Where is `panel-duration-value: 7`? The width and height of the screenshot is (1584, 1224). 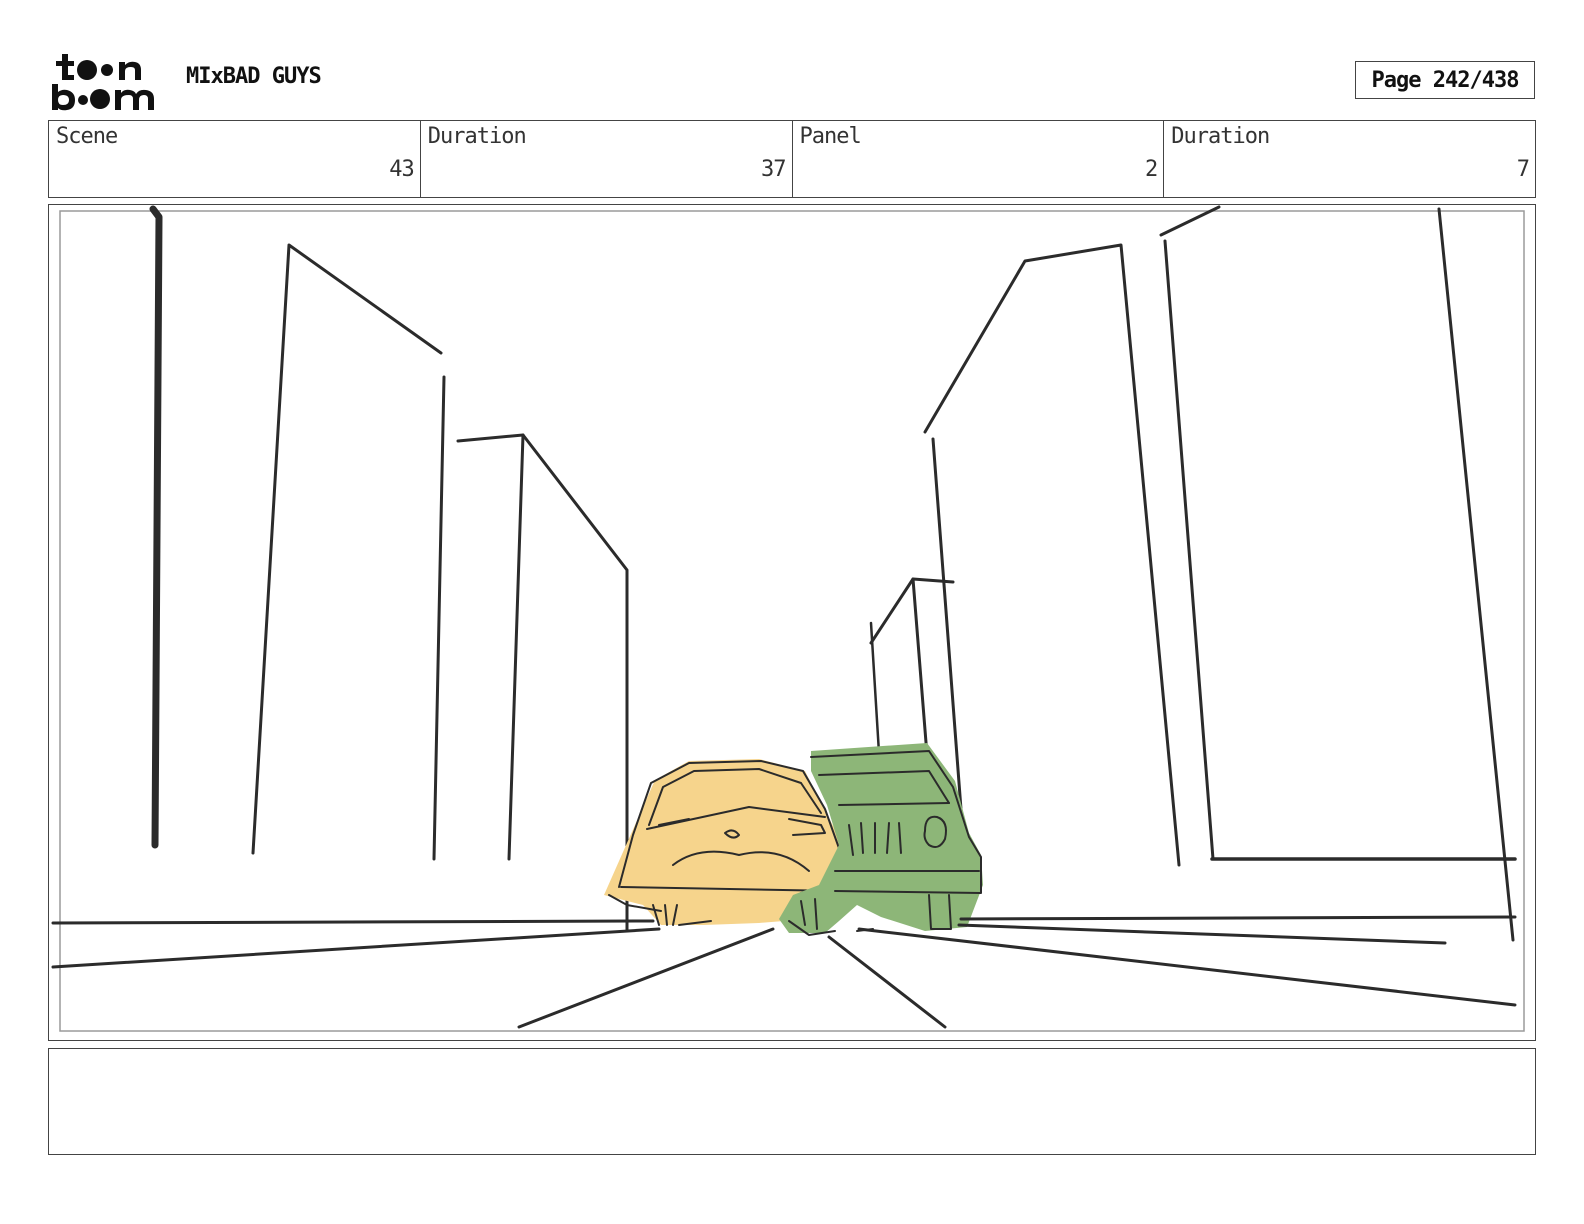
panel-duration-value: 7 is located at coordinates (1523, 169).